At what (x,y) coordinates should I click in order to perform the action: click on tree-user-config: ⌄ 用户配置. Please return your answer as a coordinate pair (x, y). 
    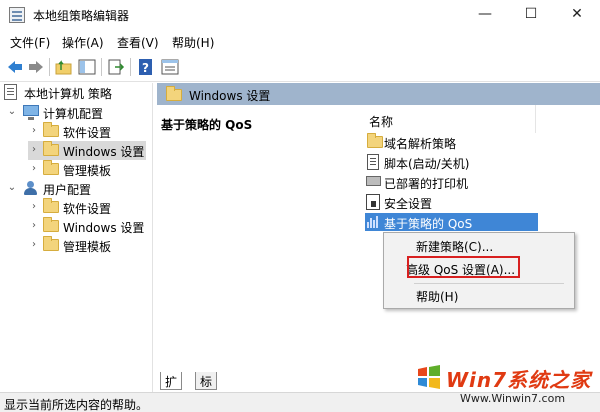
    Looking at the image, I should click on (79, 188).